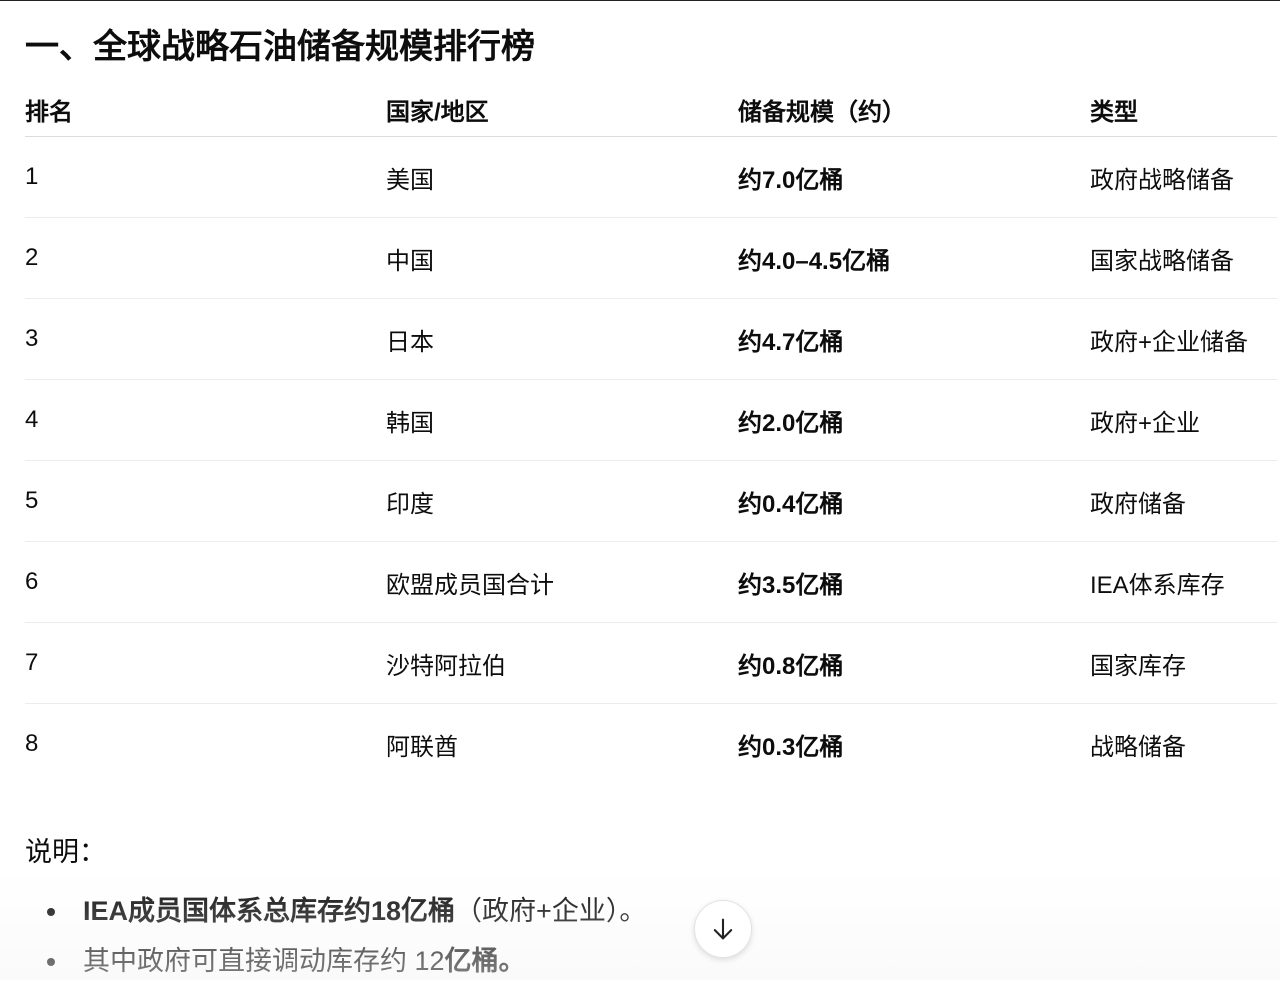  I want to click on cell-type: 政府+企业, so click(1183, 420).